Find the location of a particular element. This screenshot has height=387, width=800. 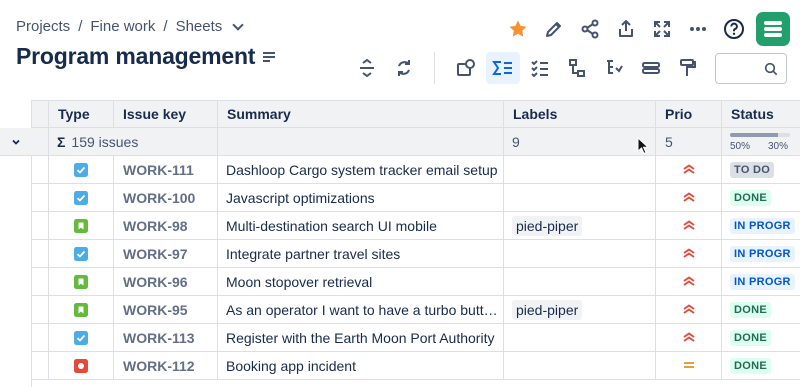

issue-key-cell: WORK-98 is located at coordinates (166, 226).